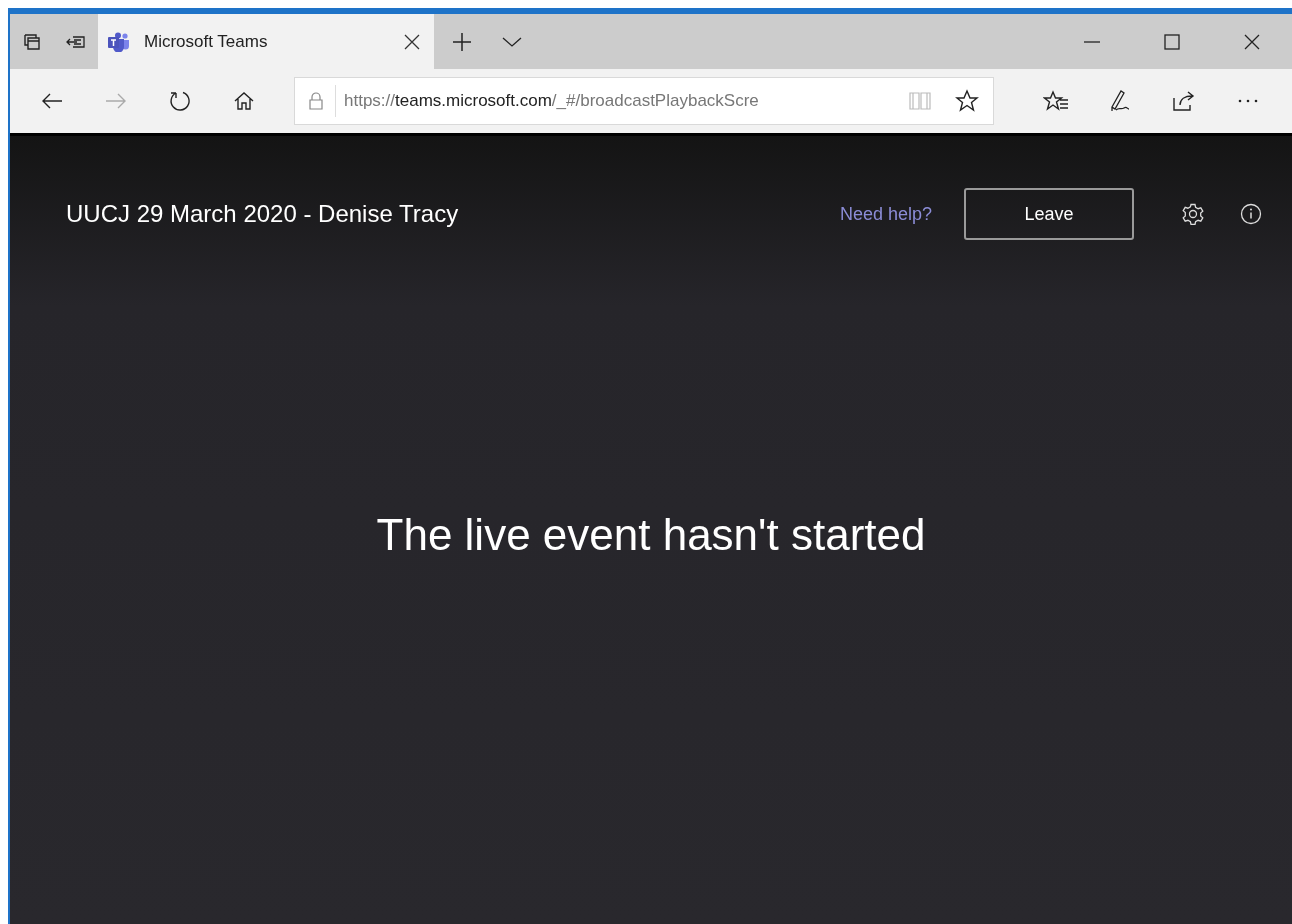 The width and height of the screenshot is (1292, 924). I want to click on browser-tab: Microsoft Teams, so click(266, 41).